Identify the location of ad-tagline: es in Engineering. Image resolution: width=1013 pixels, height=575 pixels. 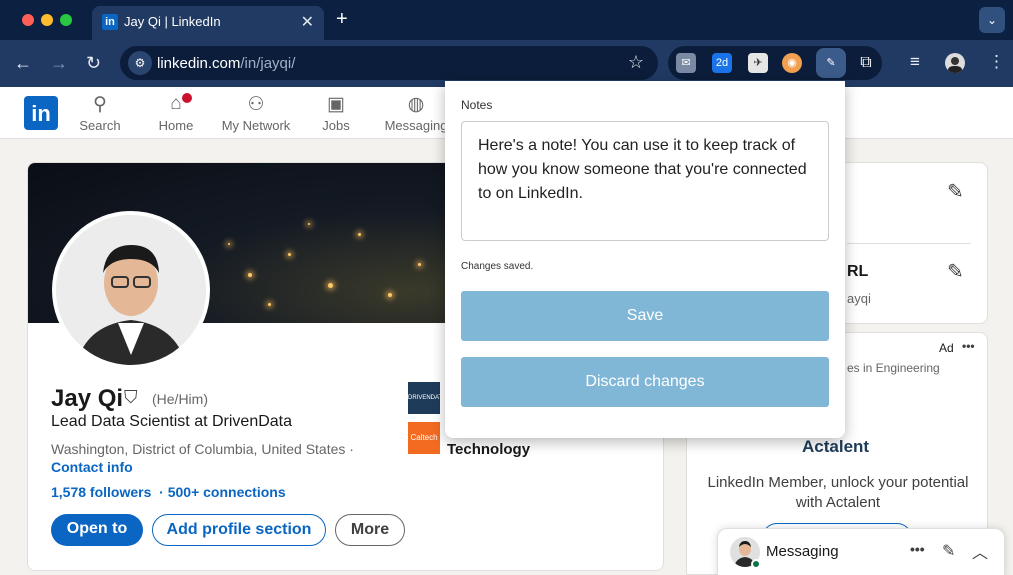
(893, 368).